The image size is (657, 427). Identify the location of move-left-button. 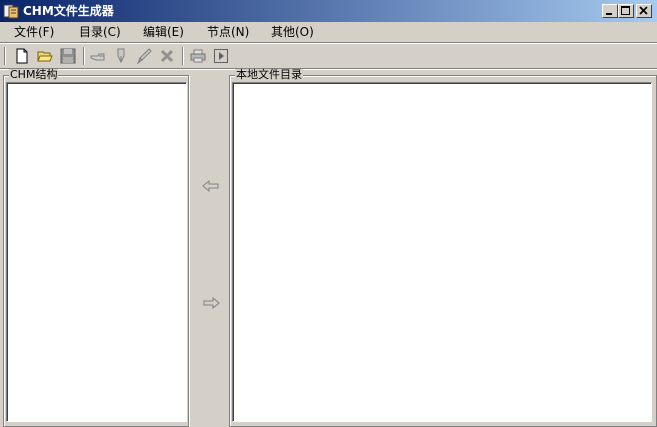
(211, 186).